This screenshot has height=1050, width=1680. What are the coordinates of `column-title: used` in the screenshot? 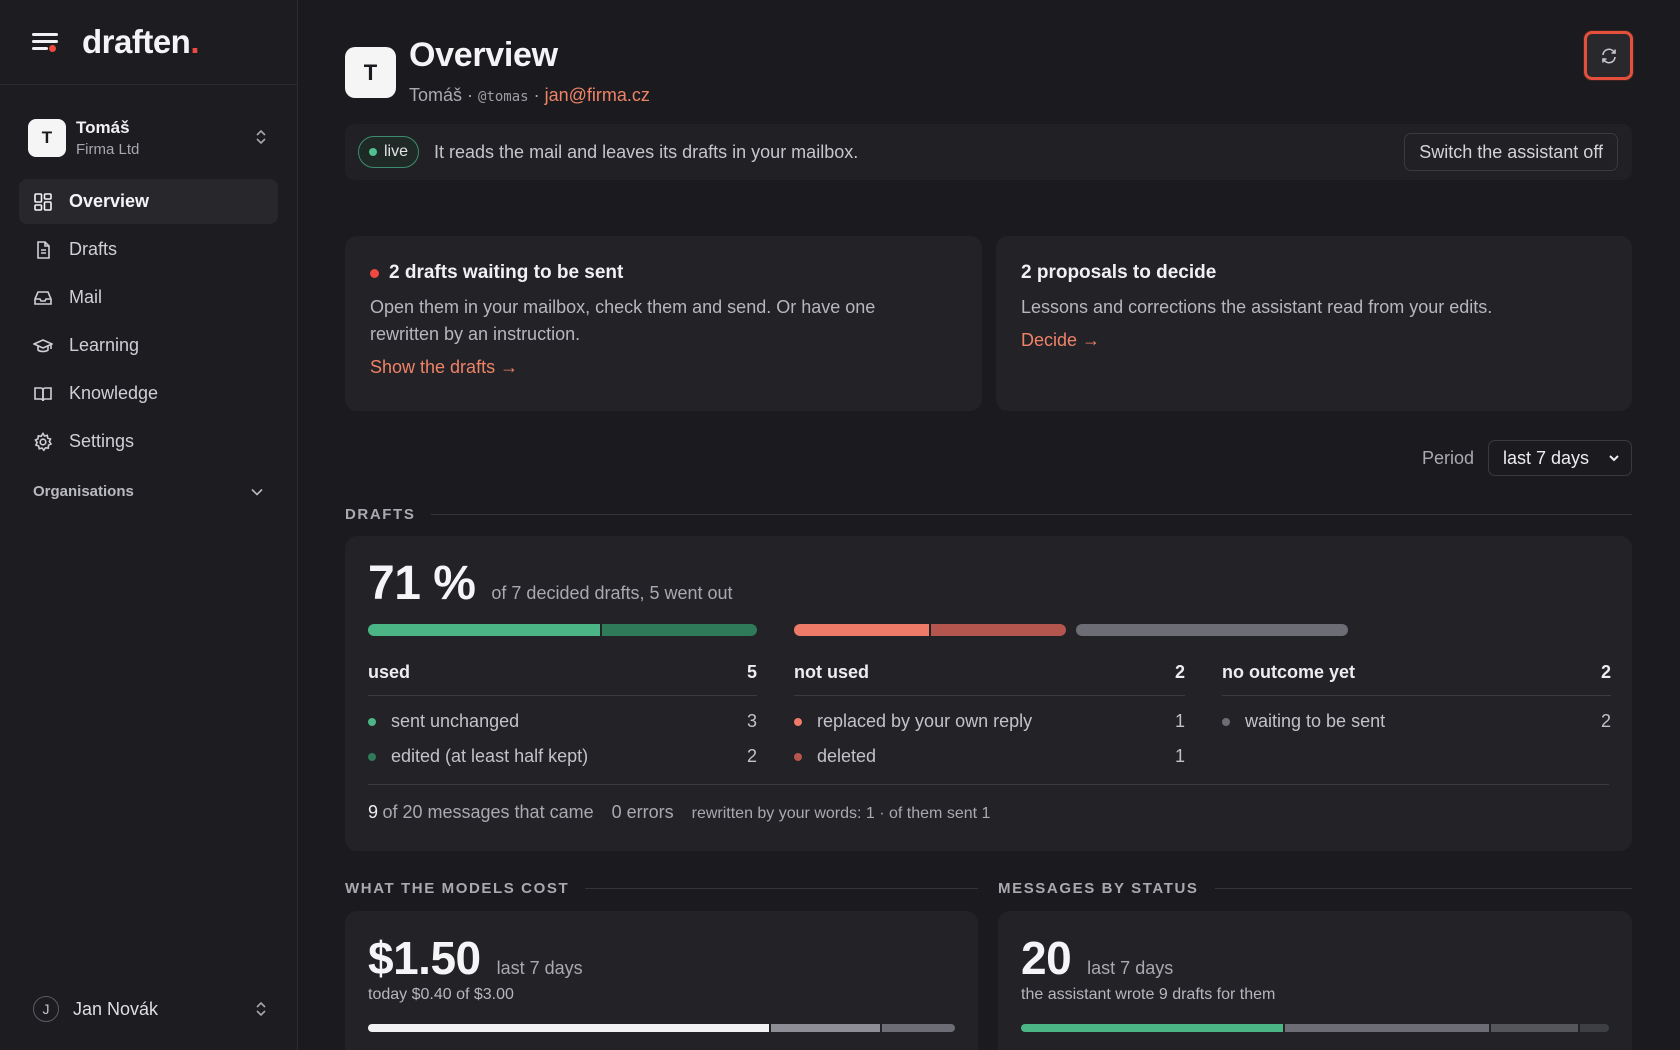 It's located at (389, 672).